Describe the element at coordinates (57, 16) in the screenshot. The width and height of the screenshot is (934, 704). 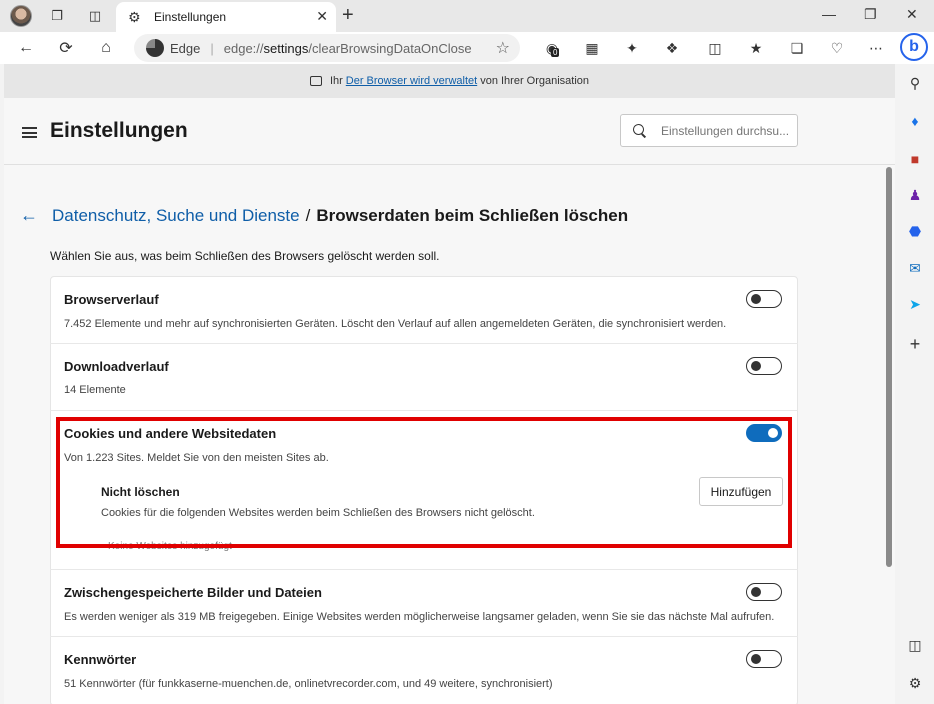
I see `workspaces-icon: ❐` at that location.